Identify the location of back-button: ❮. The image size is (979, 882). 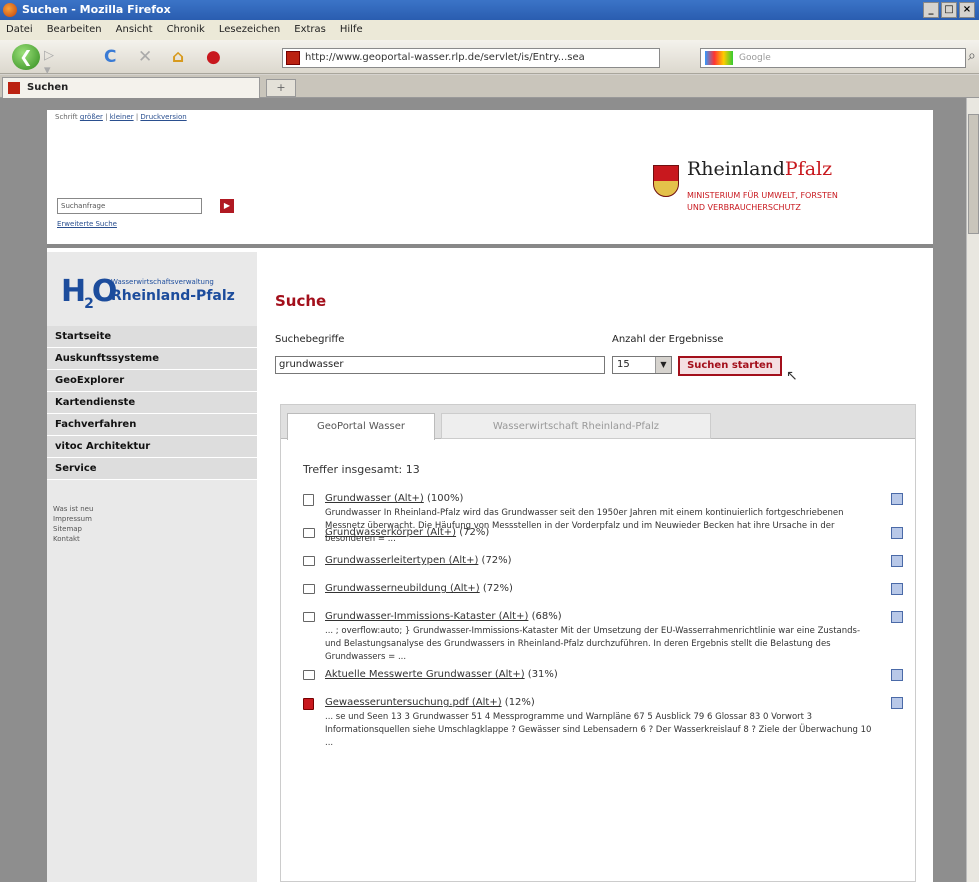
(26, 57).